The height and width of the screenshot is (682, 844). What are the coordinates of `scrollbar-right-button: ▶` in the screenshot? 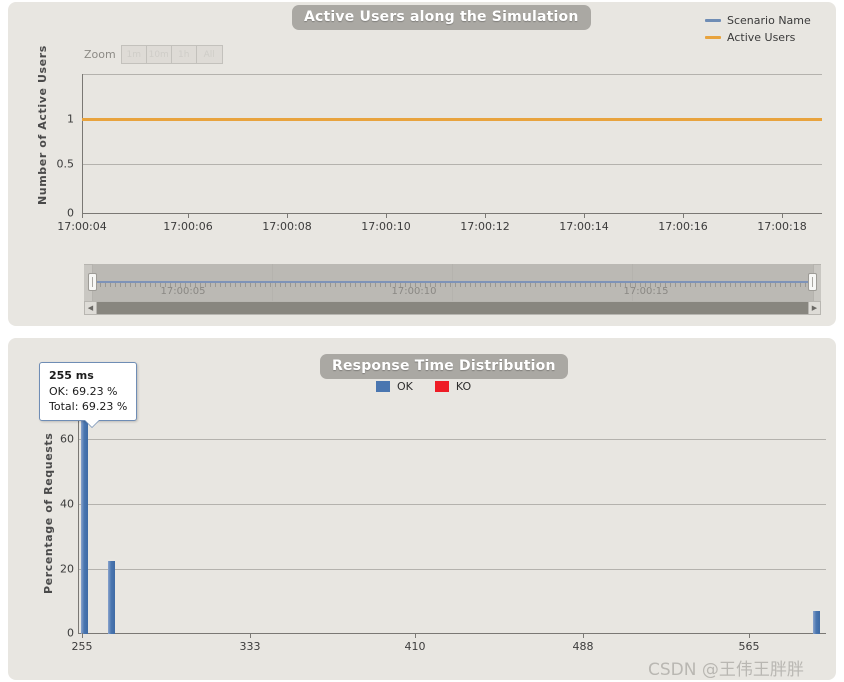 It's located at (814, 308).